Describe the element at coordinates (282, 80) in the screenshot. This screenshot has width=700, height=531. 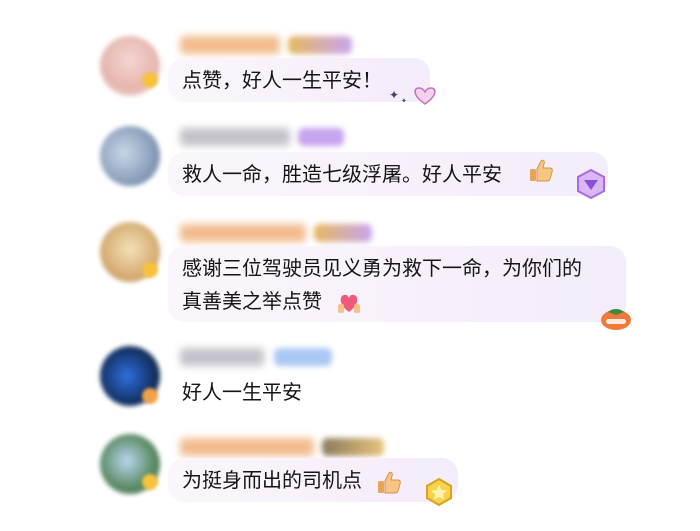
I see `comment-text: 点赞，好人一生平安！` at that location.